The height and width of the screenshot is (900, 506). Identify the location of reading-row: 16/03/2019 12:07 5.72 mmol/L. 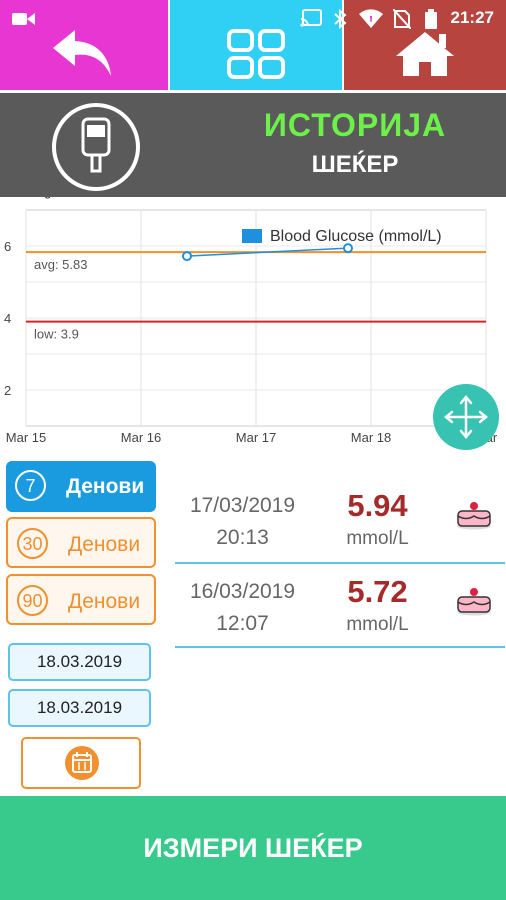
(340, 607).